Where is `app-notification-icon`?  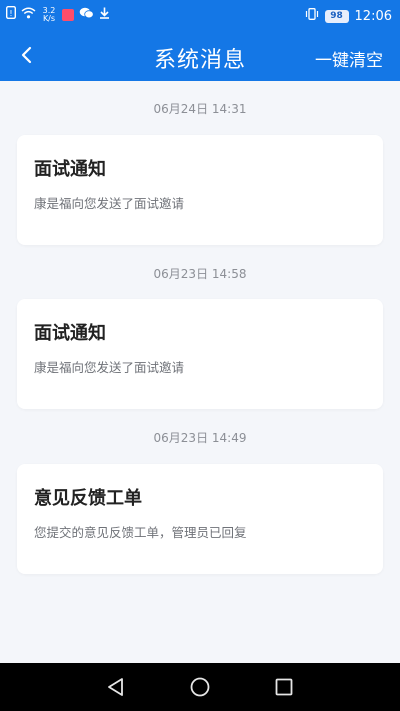
app-notification-icon is located at coordinates (68, 14).